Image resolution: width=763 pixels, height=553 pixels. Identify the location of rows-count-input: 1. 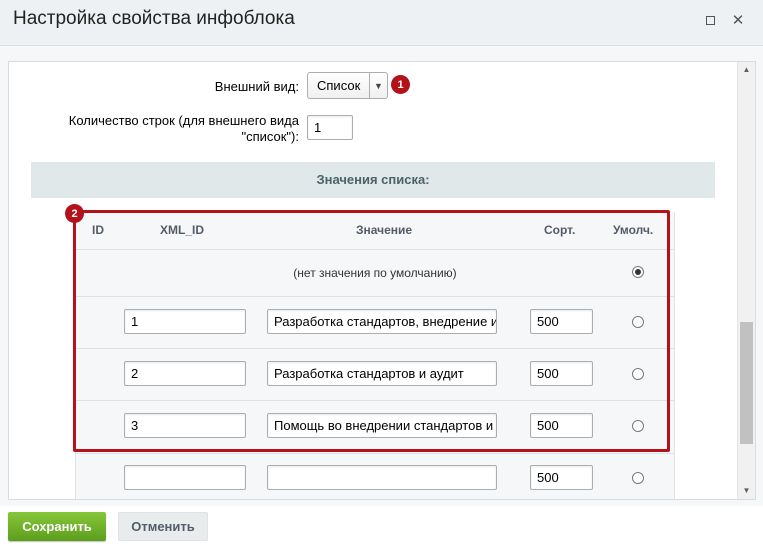
(330, 127).